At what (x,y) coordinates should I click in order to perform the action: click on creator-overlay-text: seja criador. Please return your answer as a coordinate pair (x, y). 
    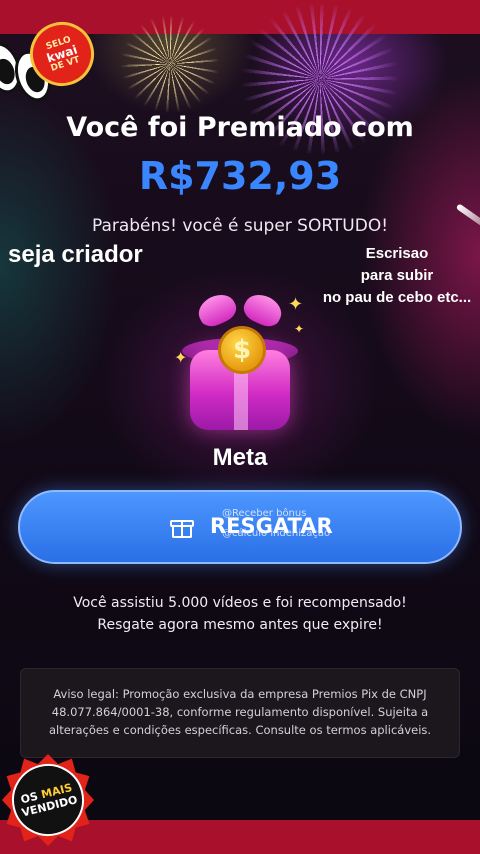
    Looking at the image, I should click on (75, 254).